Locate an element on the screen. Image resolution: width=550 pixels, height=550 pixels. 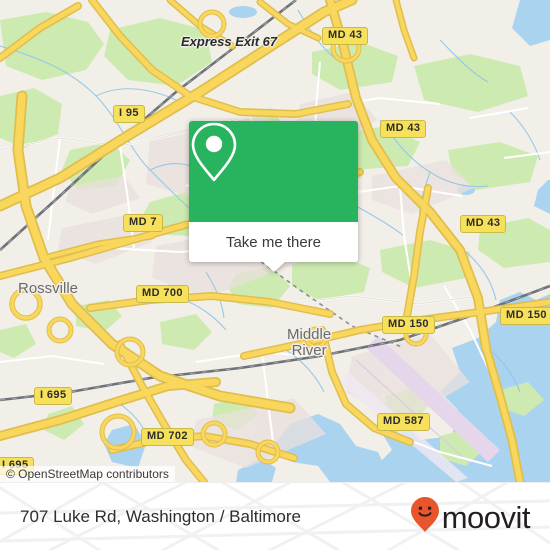
place-label-line: River is located at coordinates (309, 350).